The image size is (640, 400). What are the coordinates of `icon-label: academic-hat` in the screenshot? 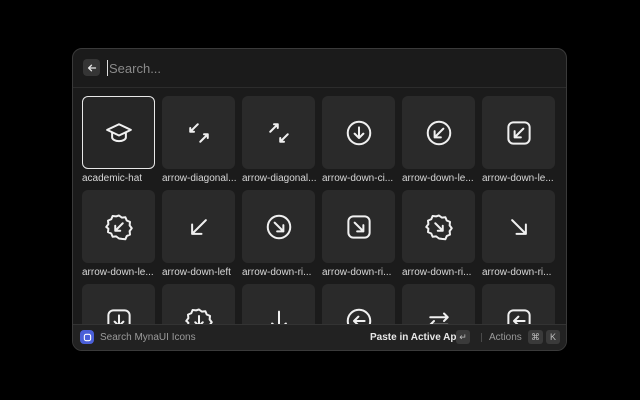 It's located at (112, 178).